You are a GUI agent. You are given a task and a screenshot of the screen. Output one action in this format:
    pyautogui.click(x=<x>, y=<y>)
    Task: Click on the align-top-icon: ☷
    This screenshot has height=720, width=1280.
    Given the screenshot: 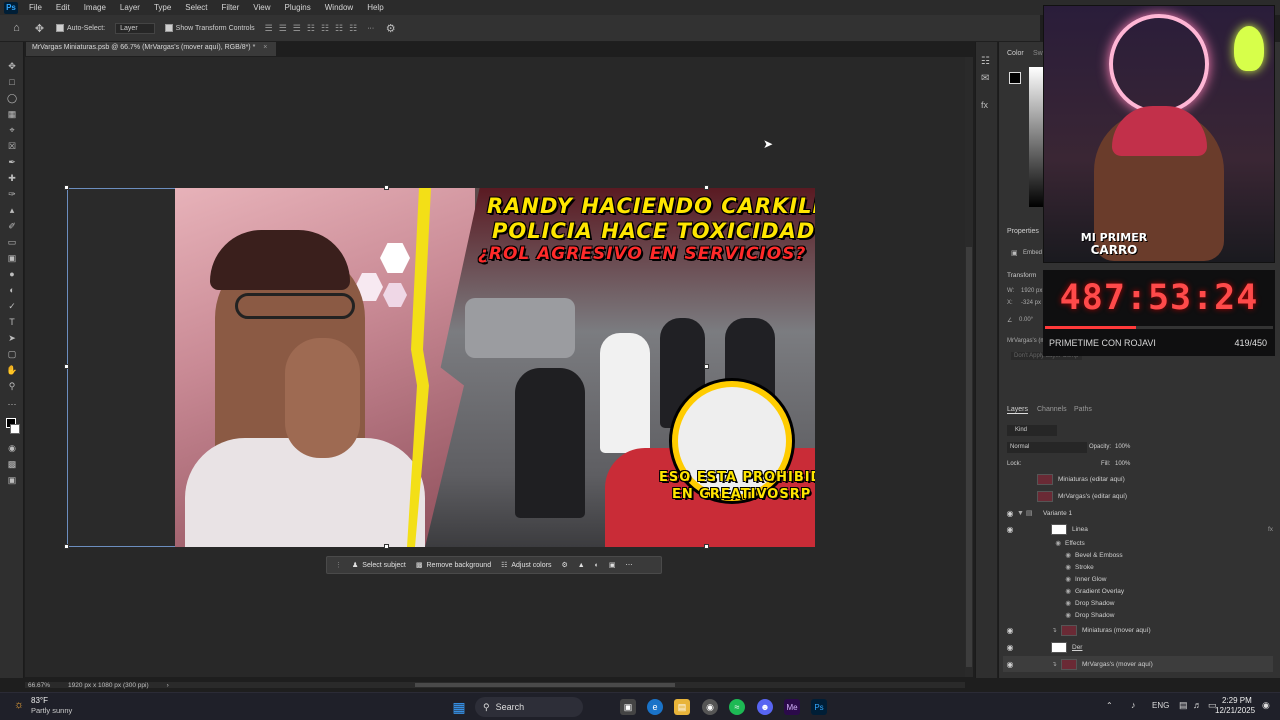 What is the action you would take?
    pyautogui.click(x=311, y=28)
    